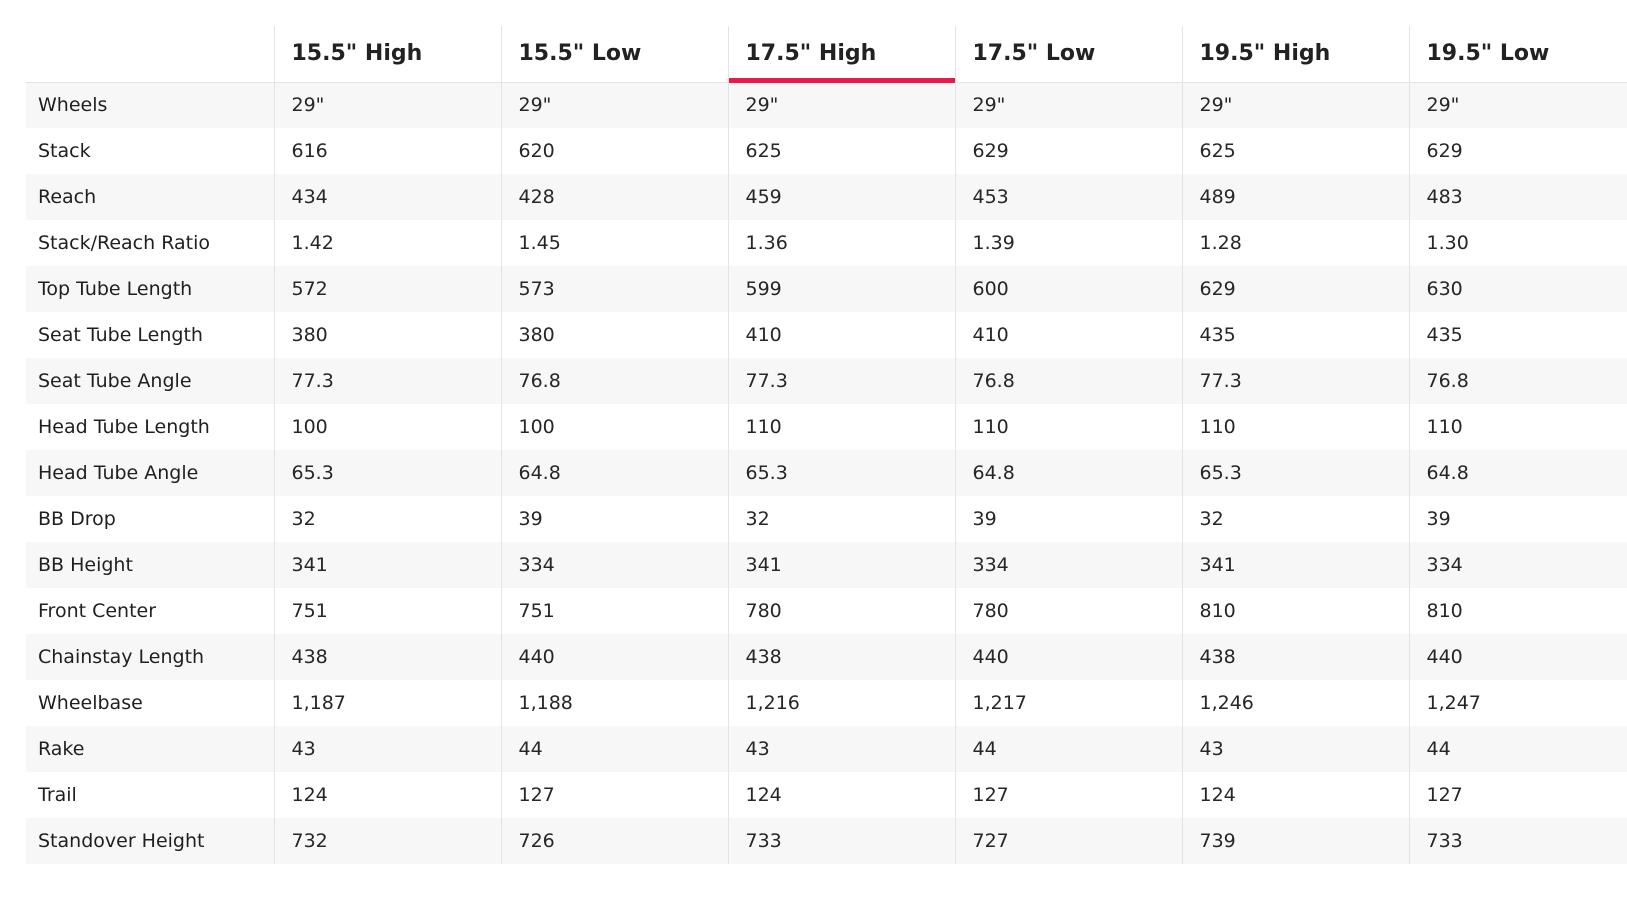 The width and height of the screenshot is (1627, 915). What do you see at coordinates (387, 243) in the screenshot?
I see `table-cell: 1.42` at bounding box center [387, 243].